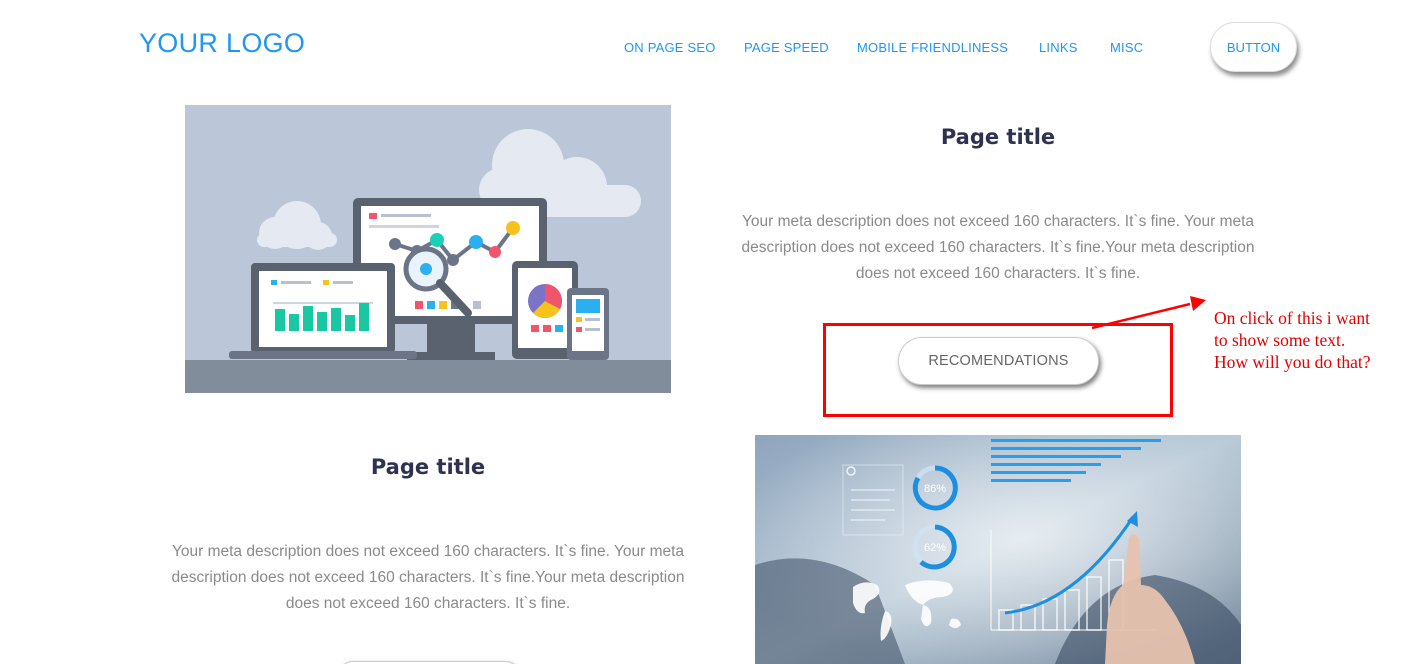 The image size is (1425, 664). I want to click on header-button: BUTTON, so click(1253, 47).